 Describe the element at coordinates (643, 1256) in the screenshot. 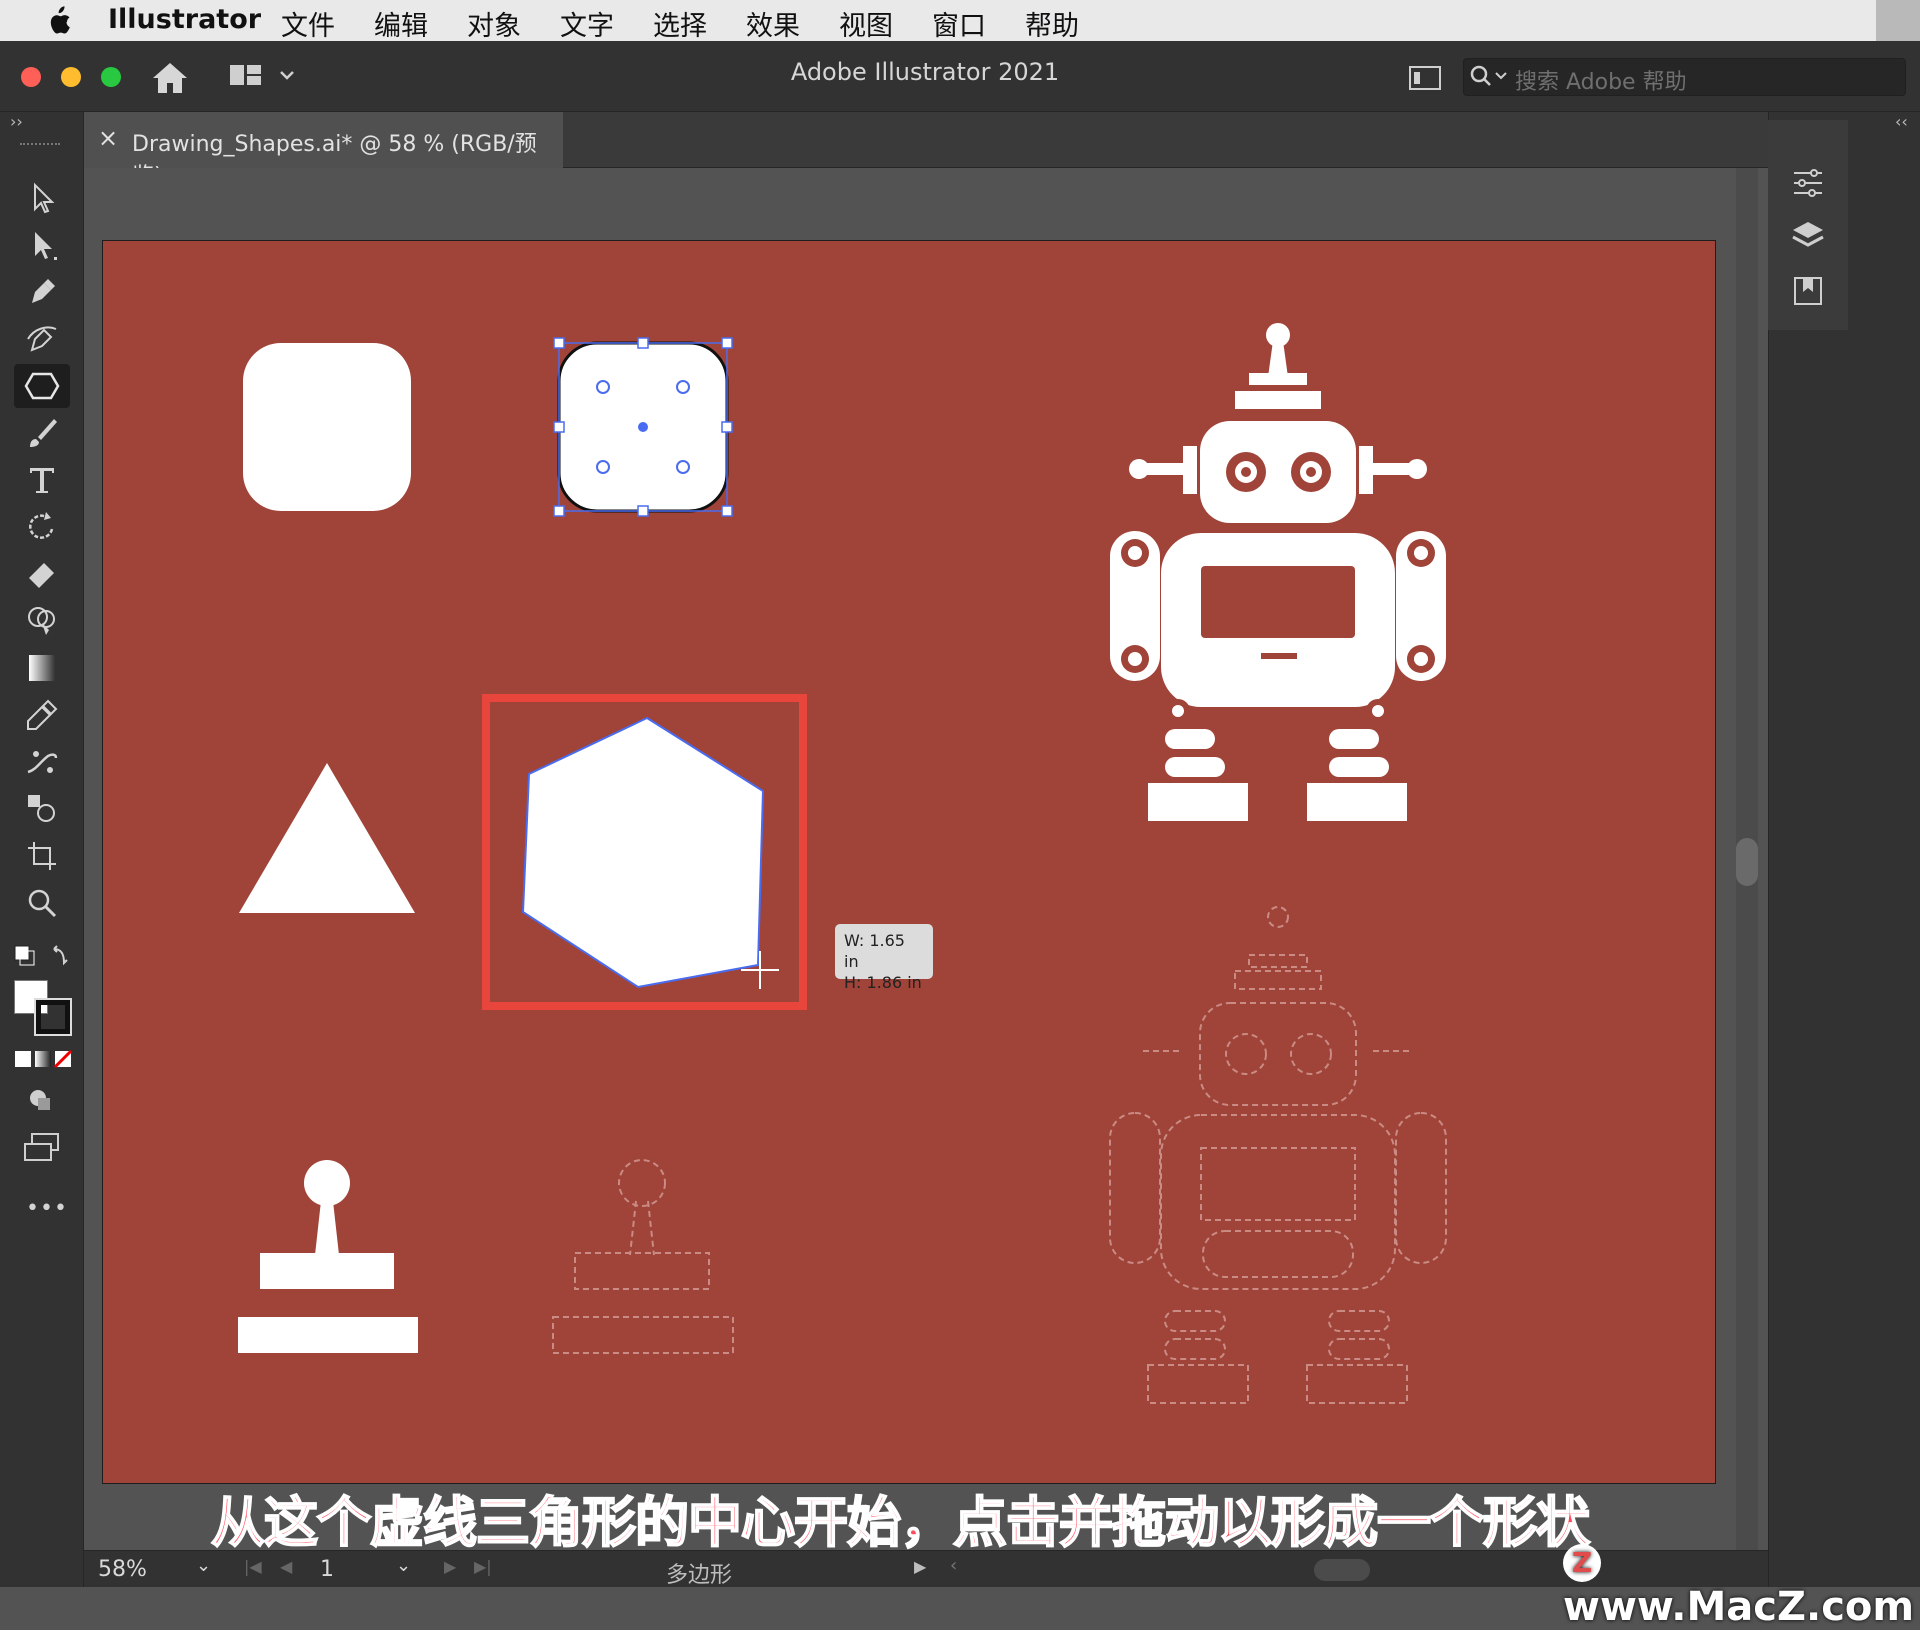

I see `joystick-dashed-guide` at that location.